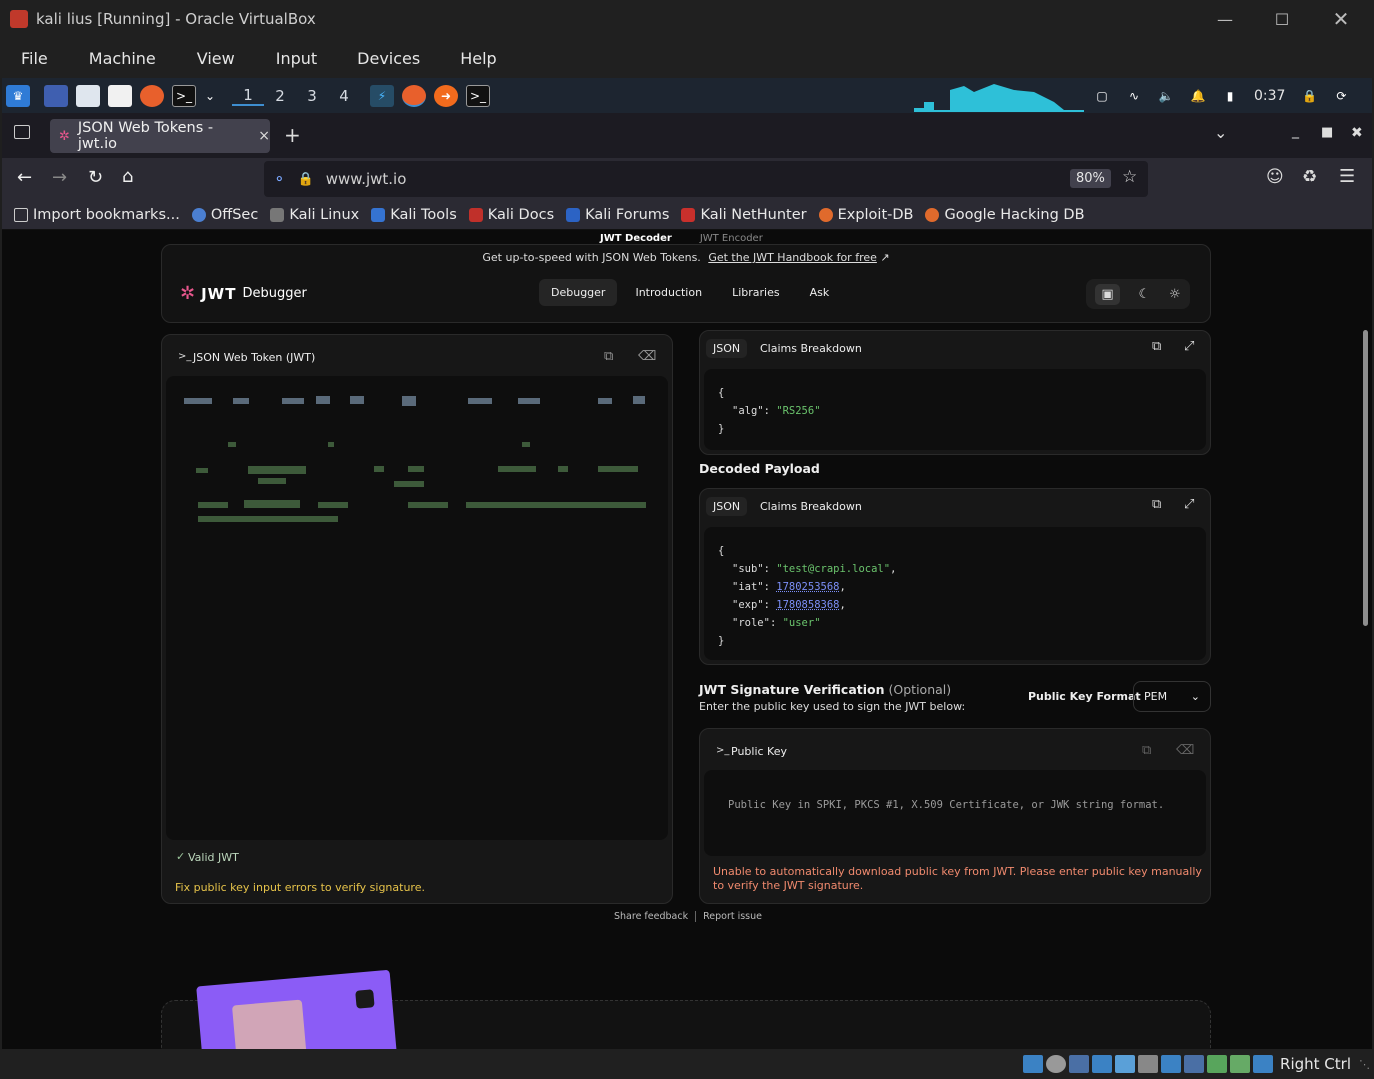  What do you see at coordinates (820, 292) in the screenshot?
I see `nav-ask: Ask` at bounding box center [820, 292].